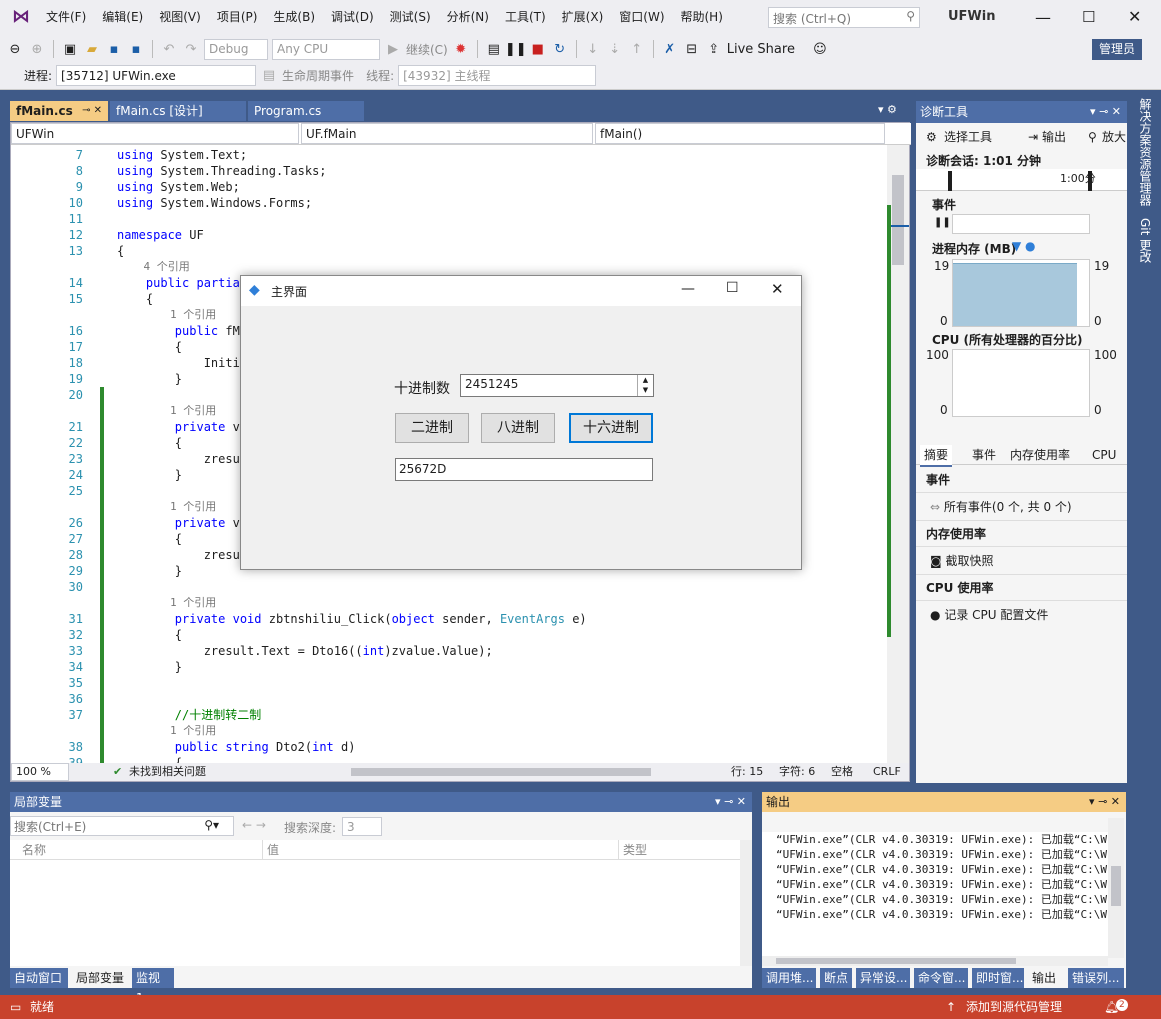 Image resolution: width=1161 pixels, height=1019 pixels. What do you see at coordinates (1046, 978) in the screenshot?
I see `output-tab-5: 输出` at bounding box center [1046, 978].